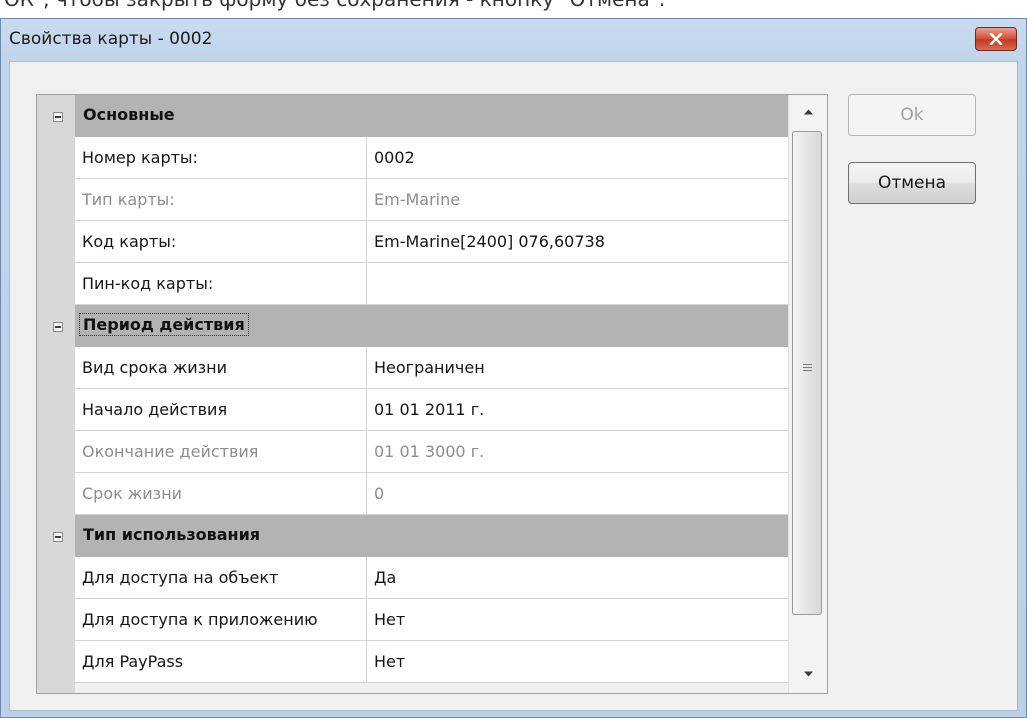 This screenshot has height=718, width=1027. Describe the element at coordinates (170, 451) in the screenshot. I see `property-name: Окончание действия` at that location.